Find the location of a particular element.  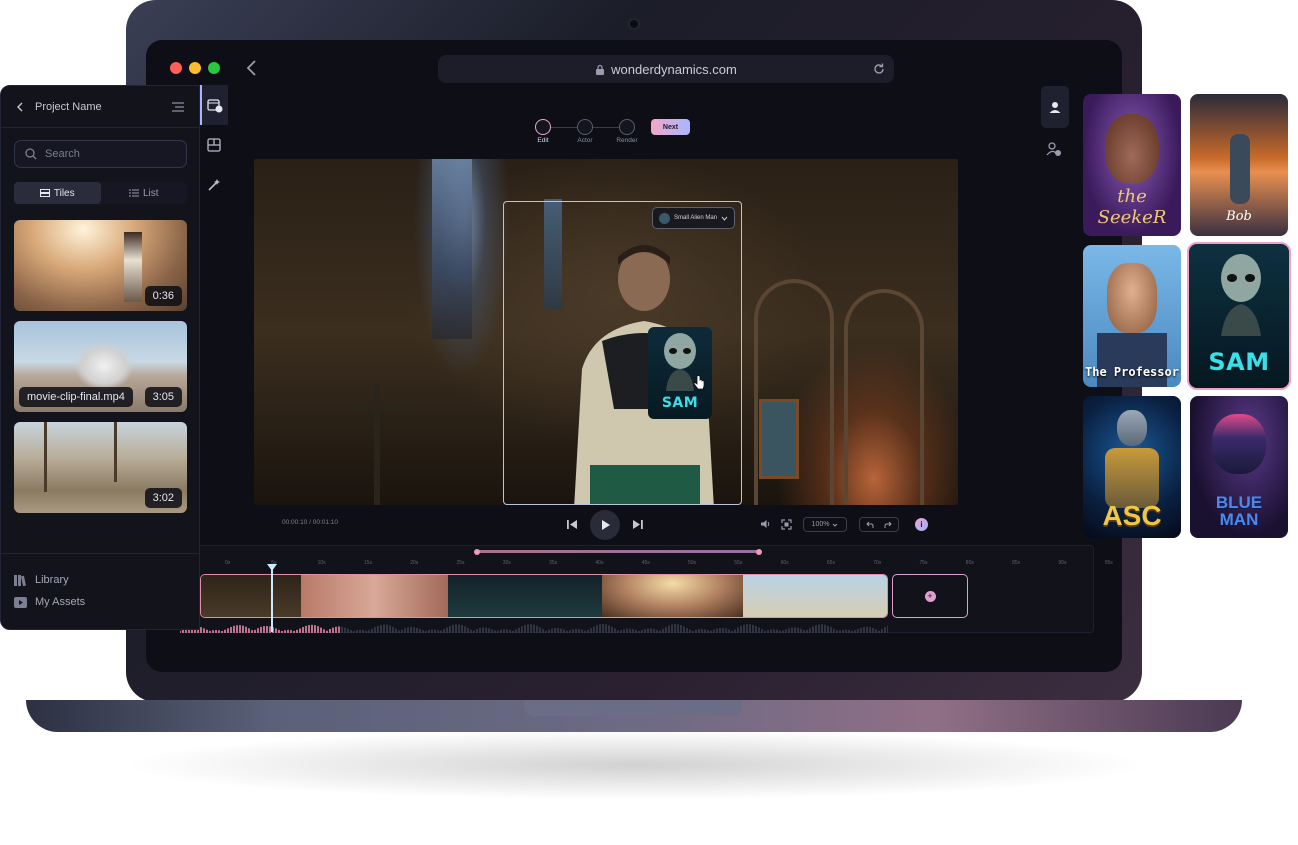

window-maximize-button is located at coordinates (214, 68).